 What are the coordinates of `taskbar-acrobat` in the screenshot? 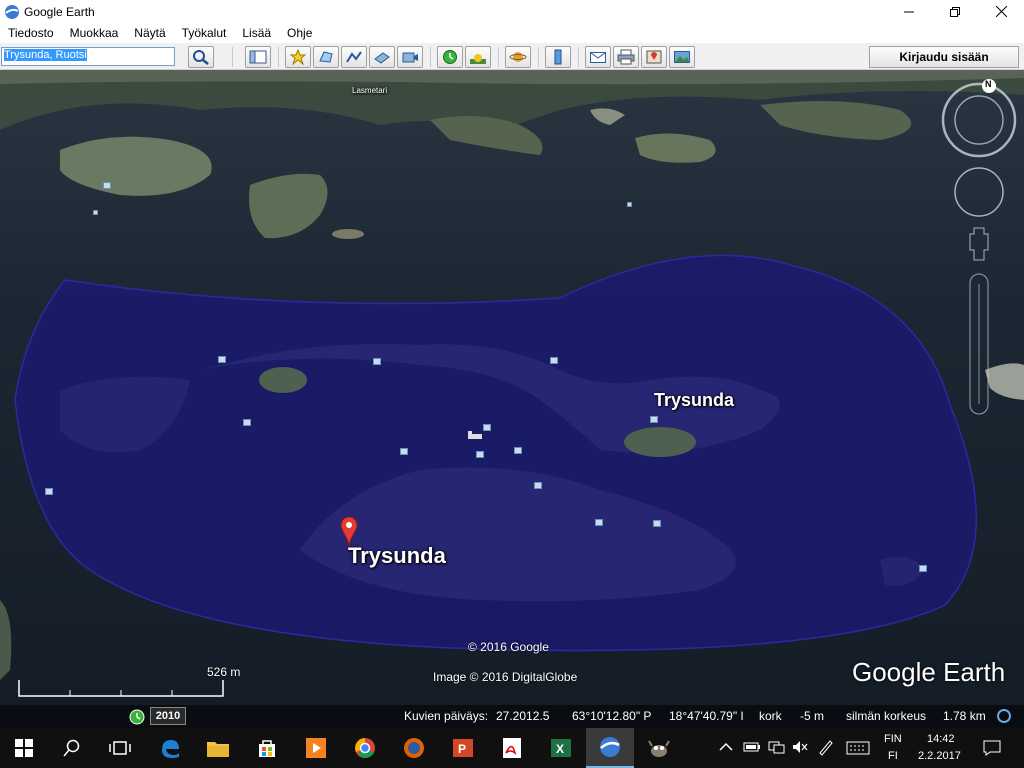 It's located at (512, 748).